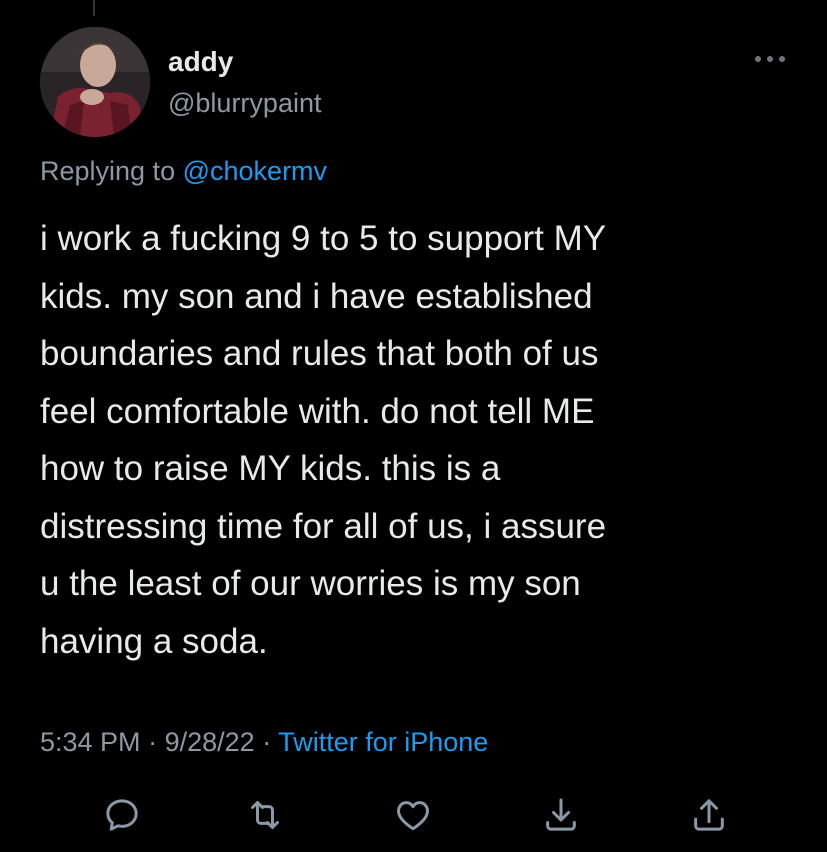 The height and width of the screenshot is (852, 827). I want to click on avatar-photo-icon, so click(95, 82).